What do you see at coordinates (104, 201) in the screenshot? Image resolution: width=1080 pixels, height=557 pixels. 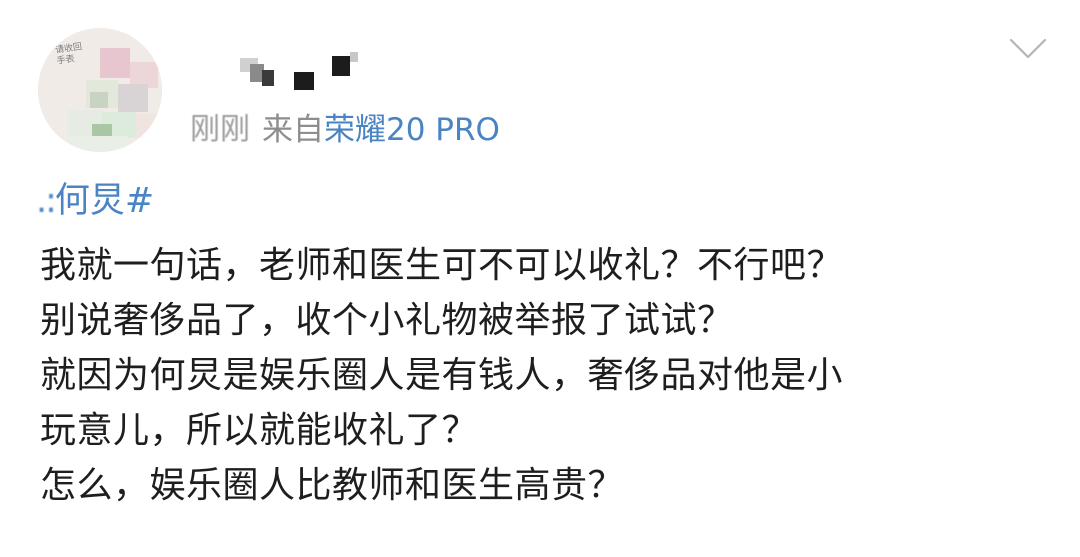 I see `topic-label: 何炅#` at bounding box center [104, 201].